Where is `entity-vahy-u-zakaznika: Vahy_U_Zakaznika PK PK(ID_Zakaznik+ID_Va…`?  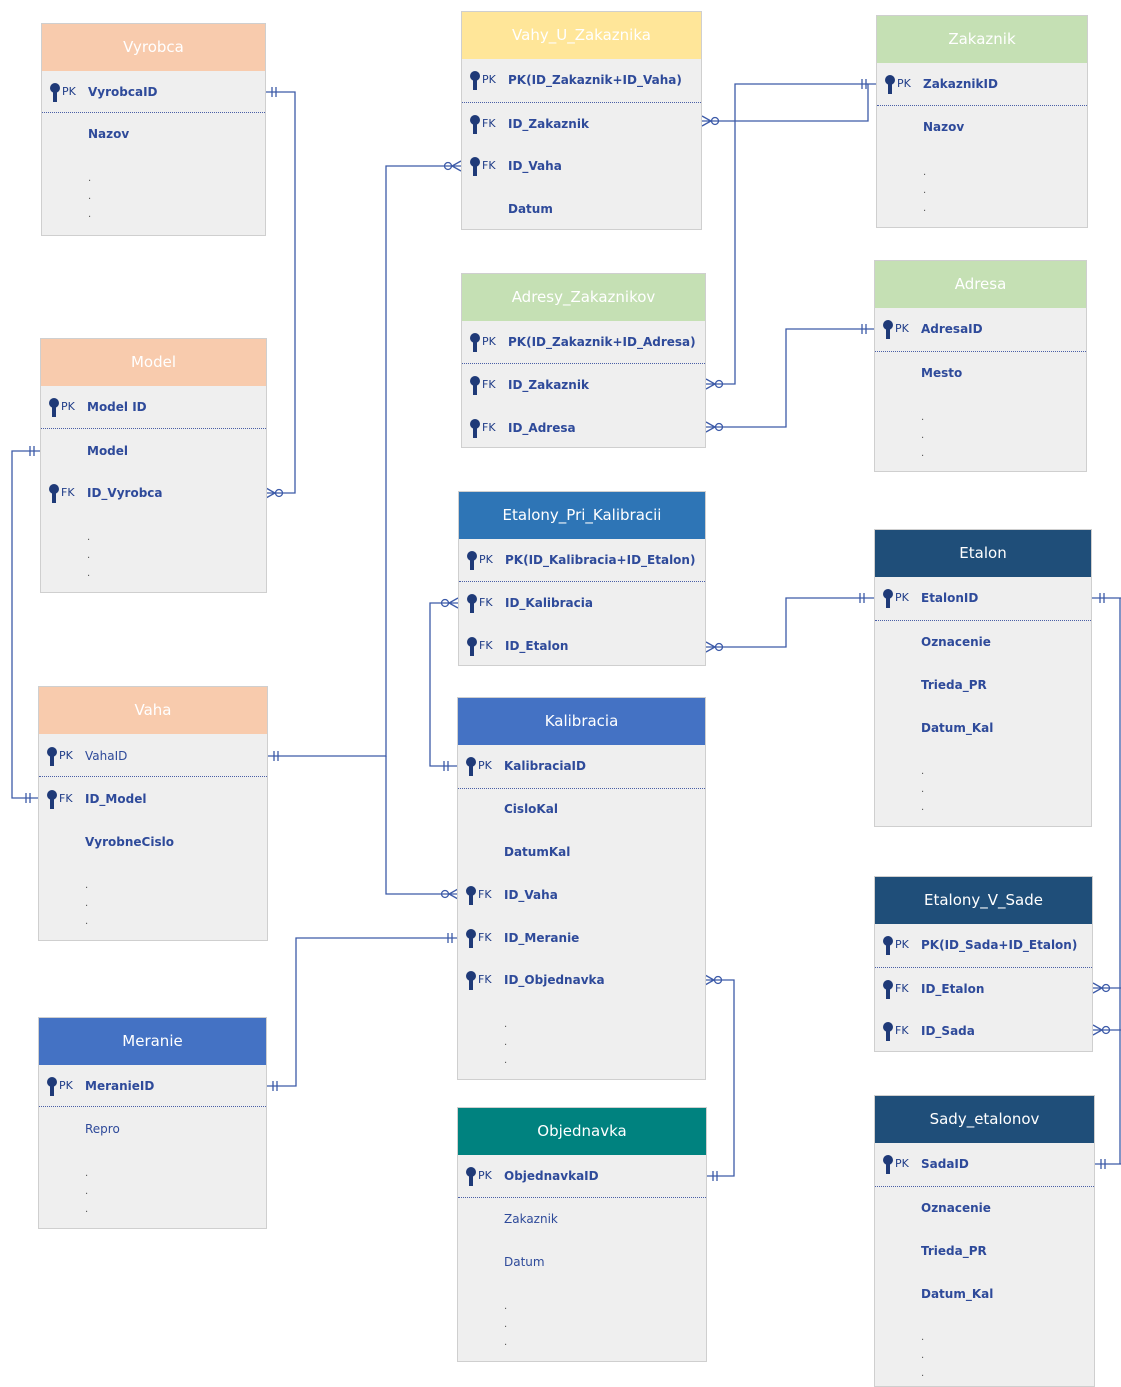
entity-vahy-u-zakaznika: Vahy_U_Zakaznika PK PK(ID_Zakaznik+ID_Va… is located at coordinates (581, 120).